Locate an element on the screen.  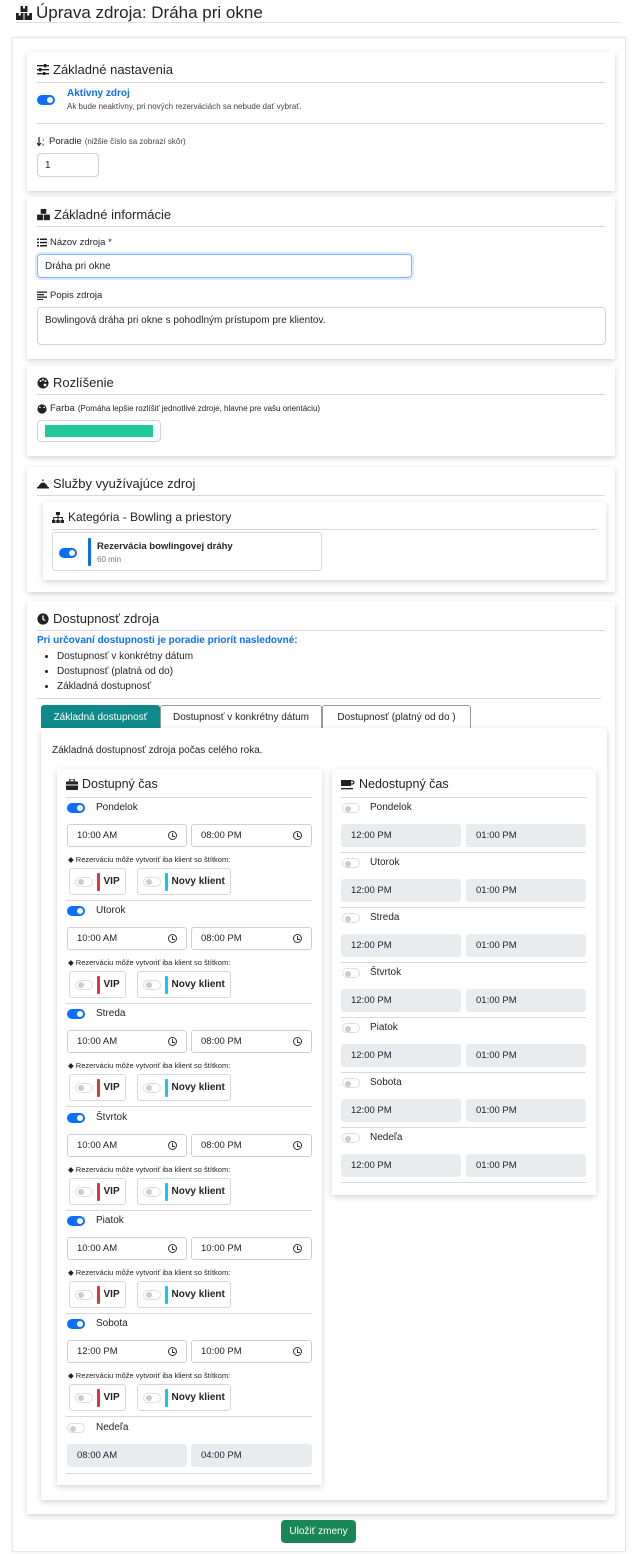
sort-icon: 19 is located at coordinates (41, 141).